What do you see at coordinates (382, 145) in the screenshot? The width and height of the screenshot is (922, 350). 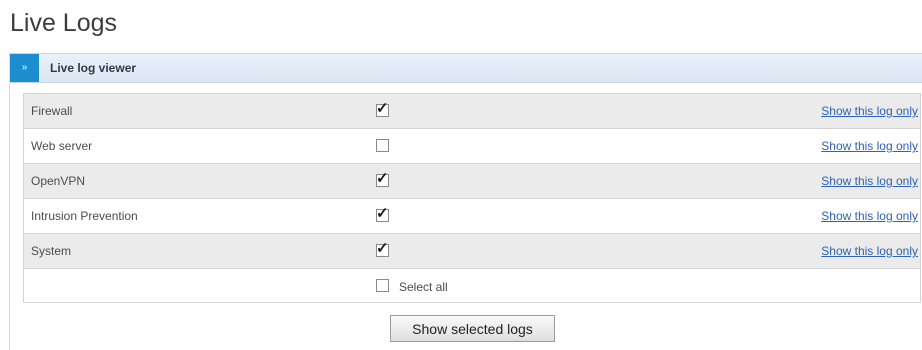 I see `log-checkbox-web-server` at bounding box center [382, 145].